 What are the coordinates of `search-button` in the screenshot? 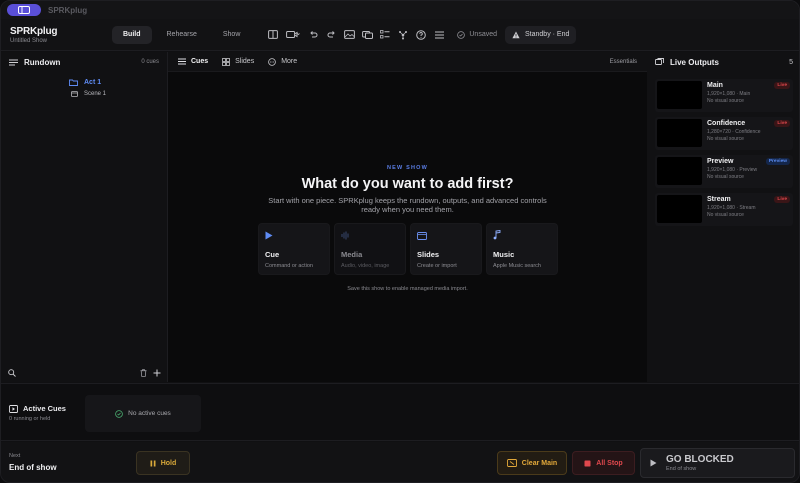 It's located at (12, 373).